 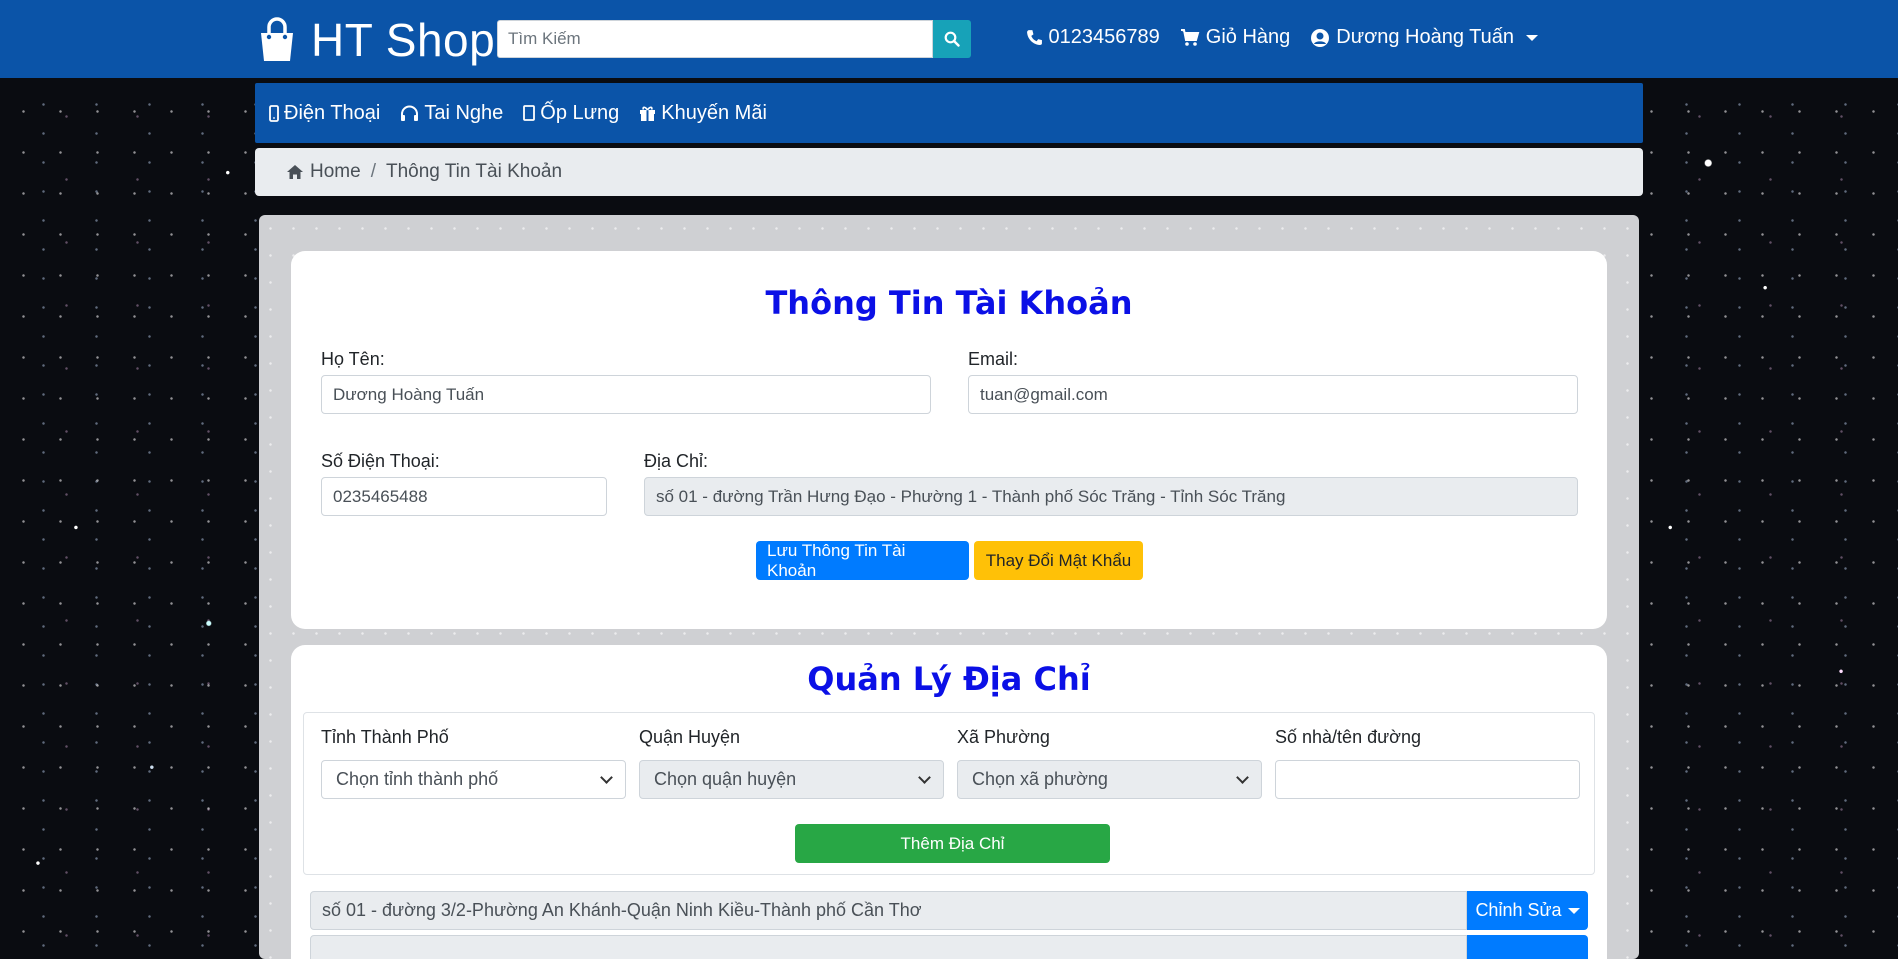 What do you see at coordinates (648, 113) in the screenshot?
I see `gift-icon` at bounding box center [648, 113].